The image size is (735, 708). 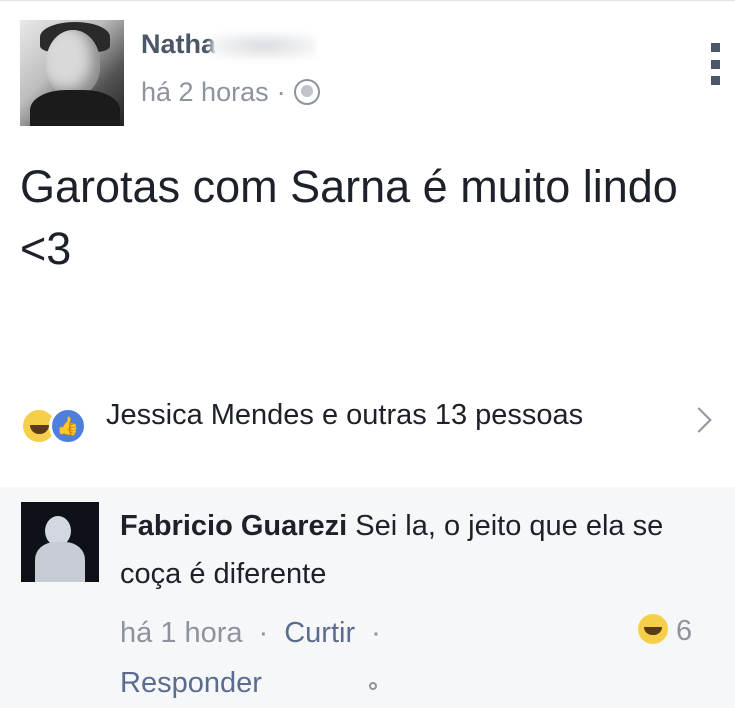 I want to click on reactions-summary: Jessica Mendes e outras 13 pessoas, so click(x=366, y=415).